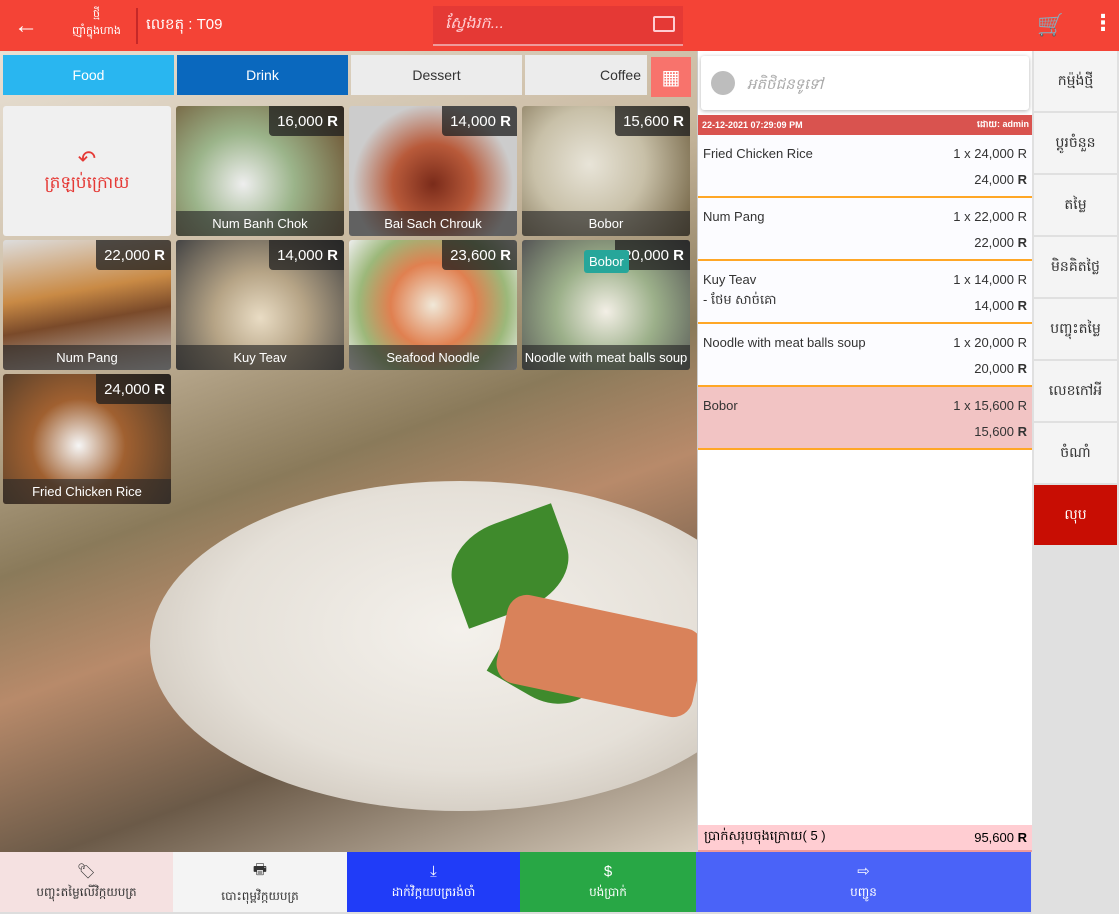 The width and height of the screenshot is (1119, 914). I want to click on side-action-2: តម្លៃ, so click(1075, 205).